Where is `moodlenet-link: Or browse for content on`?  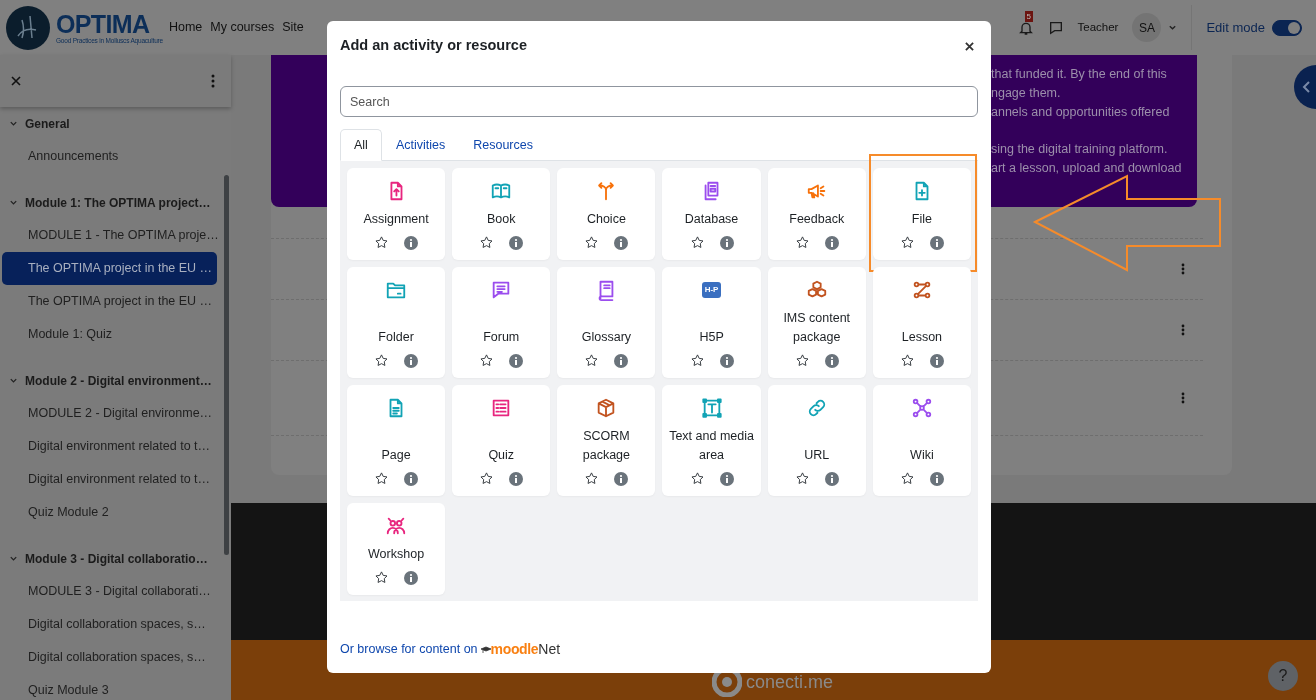 moodlenet-link: Or browse for content on is located at coordinates (409, 649).